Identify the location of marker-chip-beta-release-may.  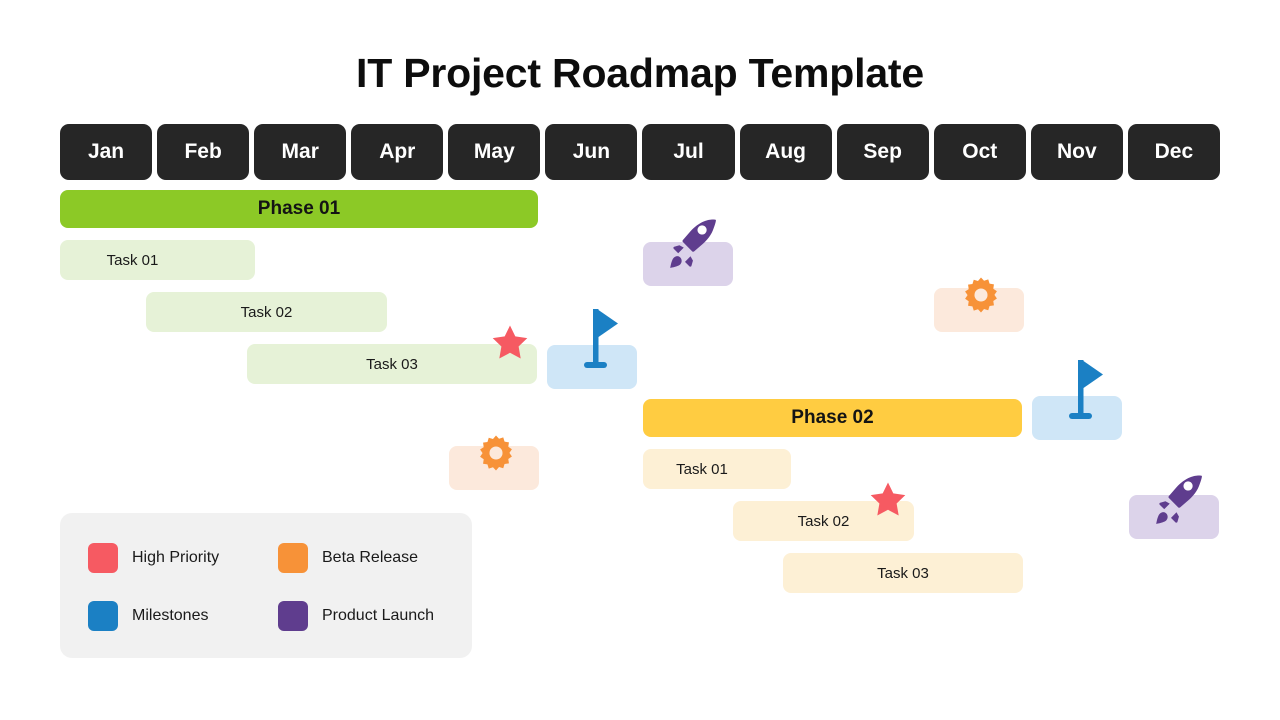
(494, 468).